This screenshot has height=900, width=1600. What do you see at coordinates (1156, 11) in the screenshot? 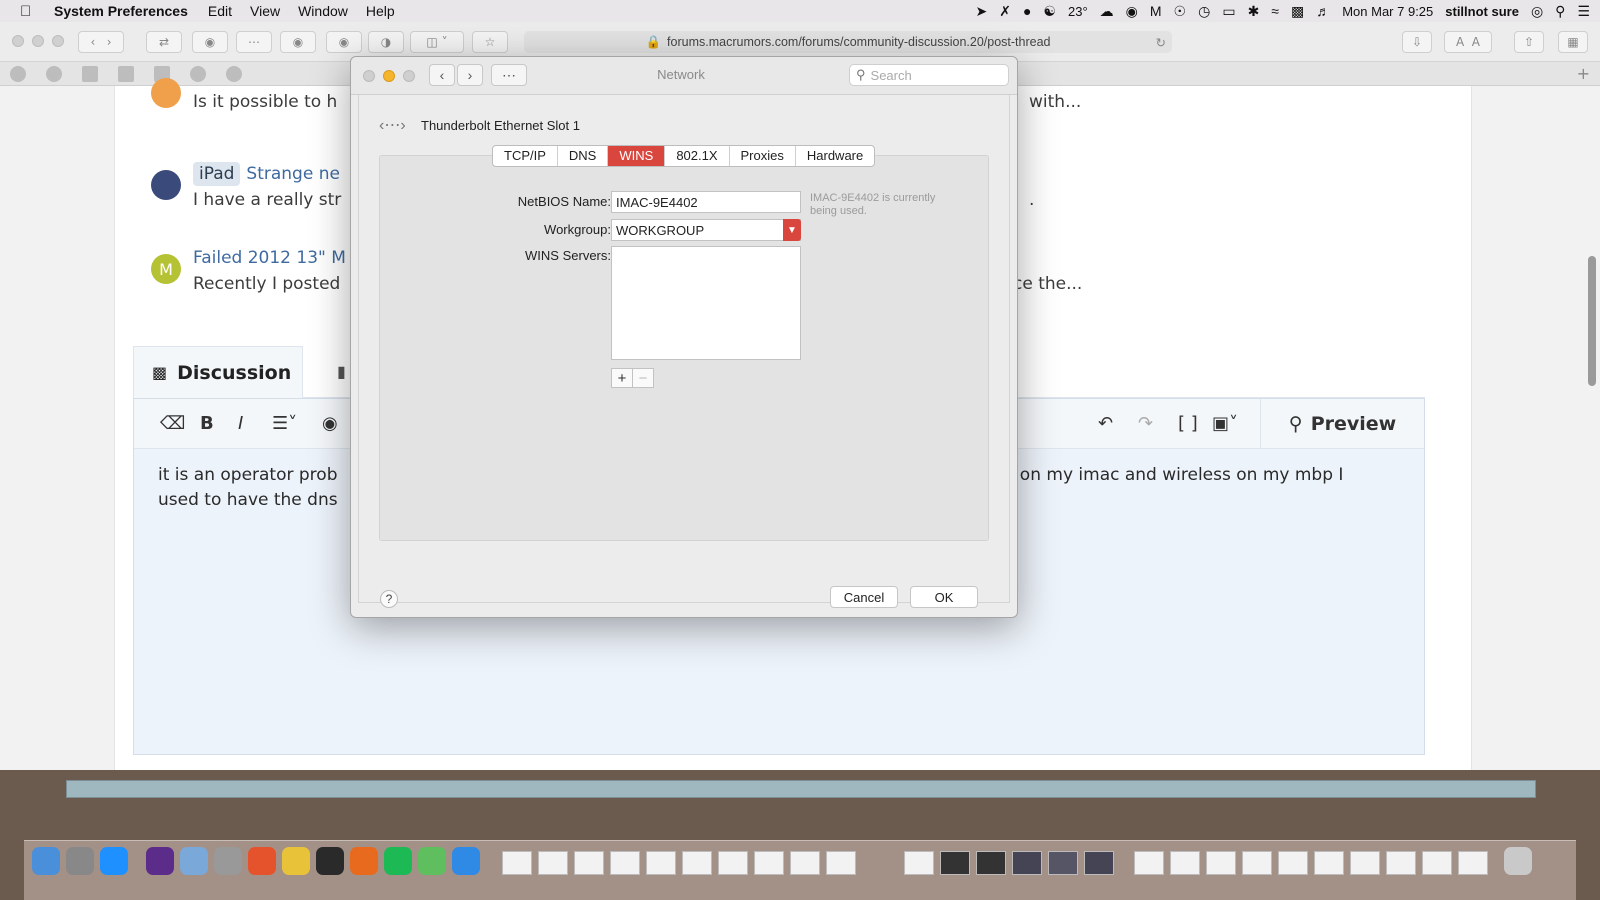
I see `mail-m-icon: M` at bounding box center [1156, 11].